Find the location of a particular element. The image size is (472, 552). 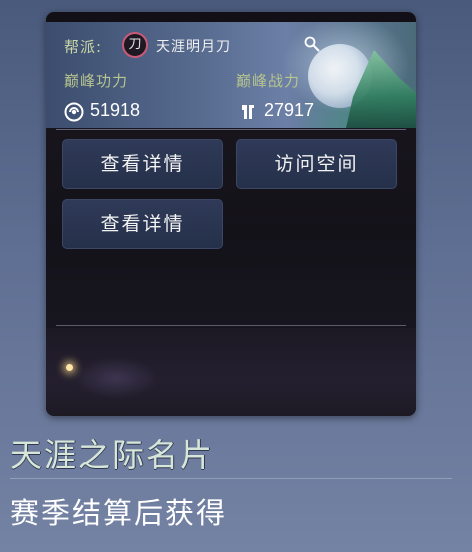

search-icon is located at coordinates (312, 44).